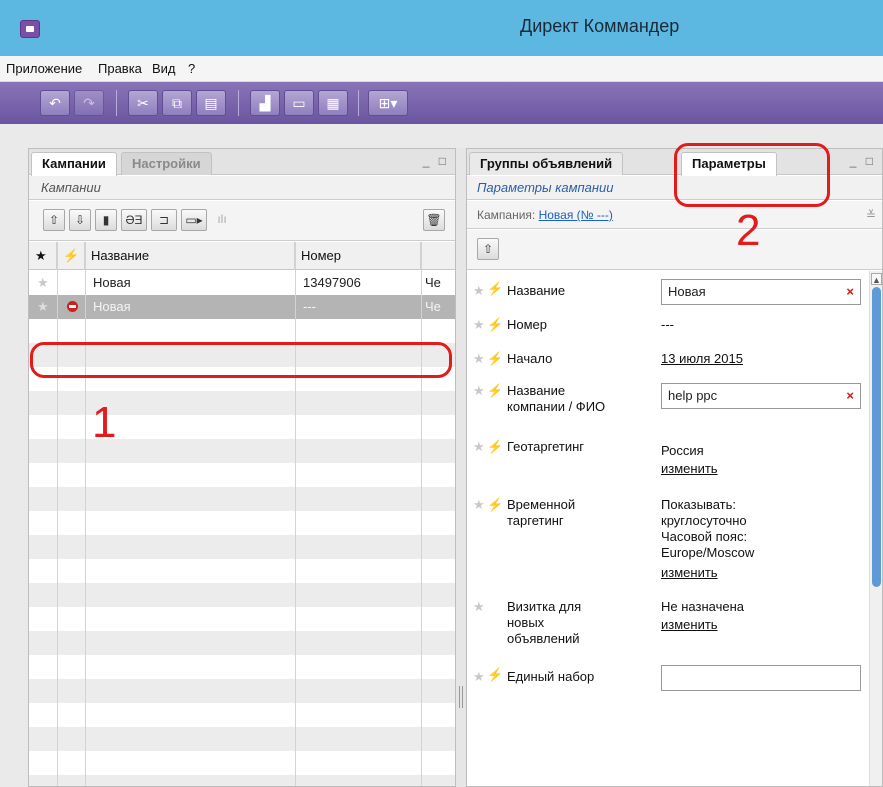  I want to click on paste-icon: ▤, so click(211, 103).